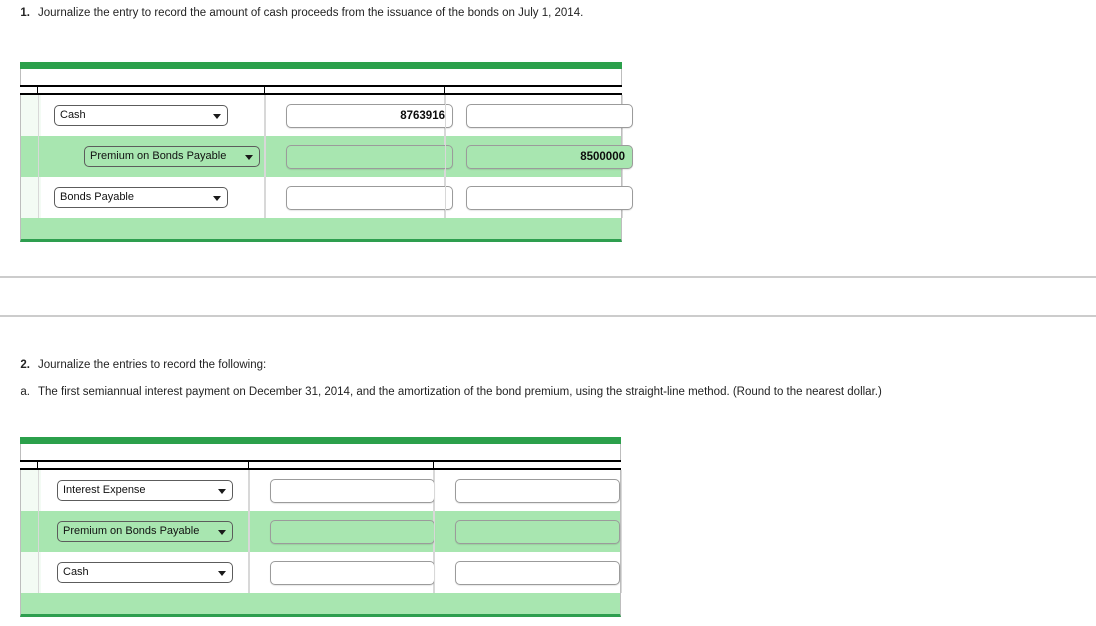  What do you see at coordinates (320, 465) in the screenshot?
I see `table-2-column-header-row` at bounding box center [320, 465].